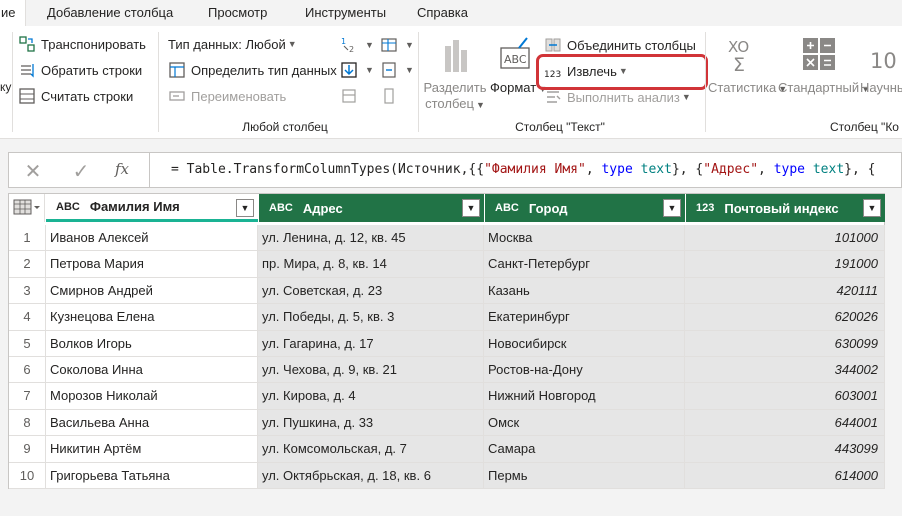  What do you see at coordinates (122, 169) in the screenshot?
I see `fx-icon: fx` at bounding box center [122, 169].